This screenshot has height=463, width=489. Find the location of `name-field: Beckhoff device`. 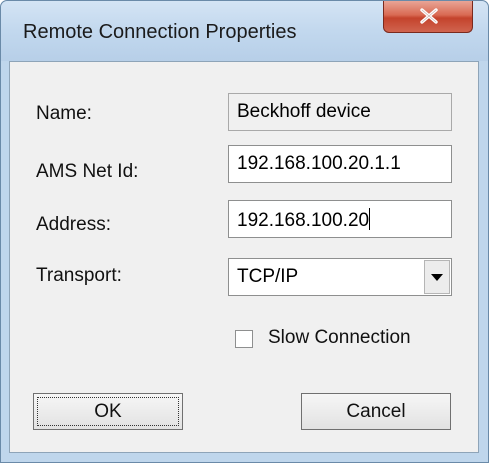

name-field: Beckhoff device is located at coordinates (340, 112).